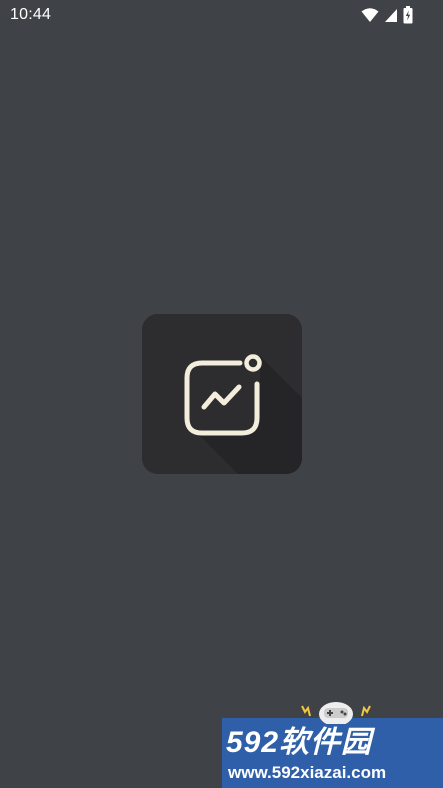  I want to click on app-logo-icon, so click(222, 394).